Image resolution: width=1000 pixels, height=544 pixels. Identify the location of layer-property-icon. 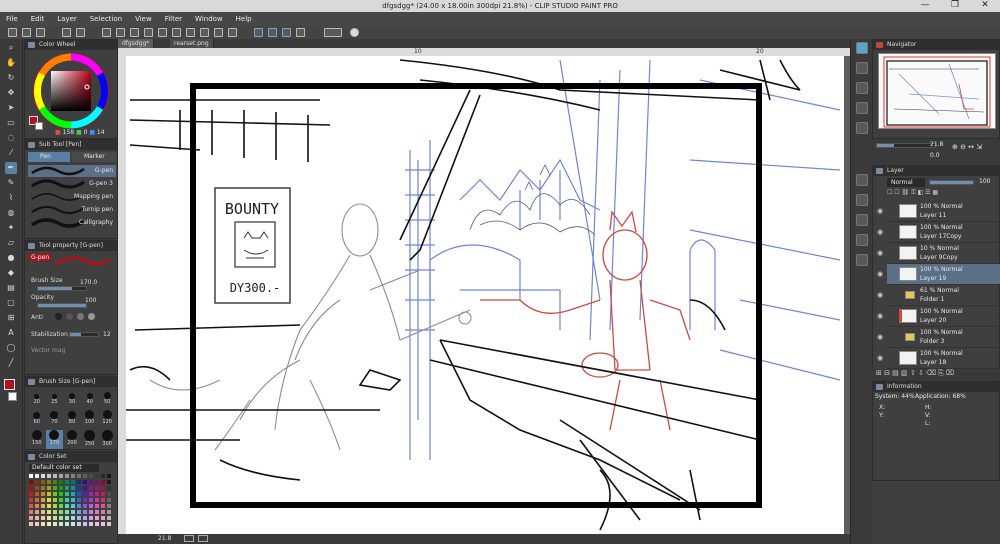
(862, 180).